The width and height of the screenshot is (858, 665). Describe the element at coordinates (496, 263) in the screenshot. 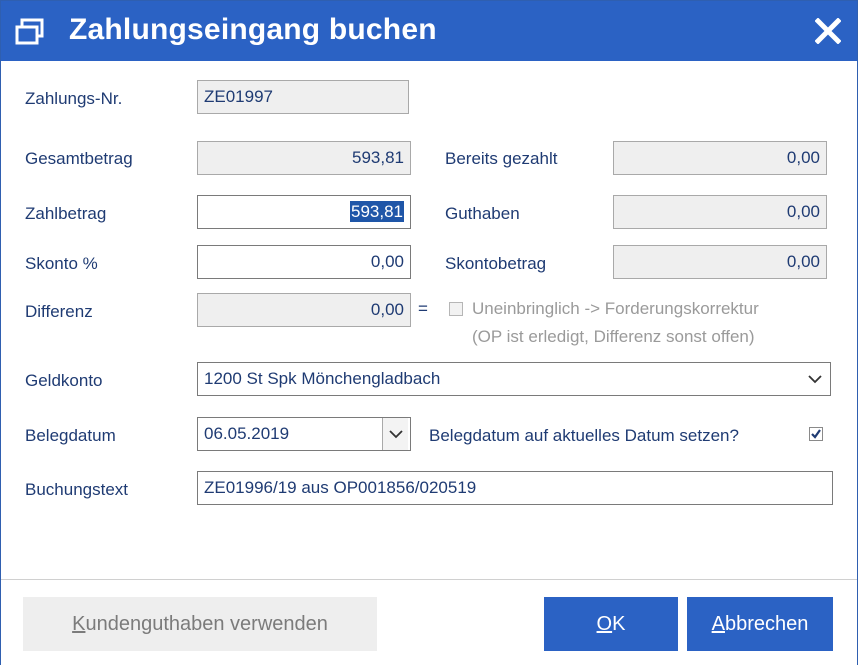

I see `skontobetrag-label: Skontobetrag` at that location.